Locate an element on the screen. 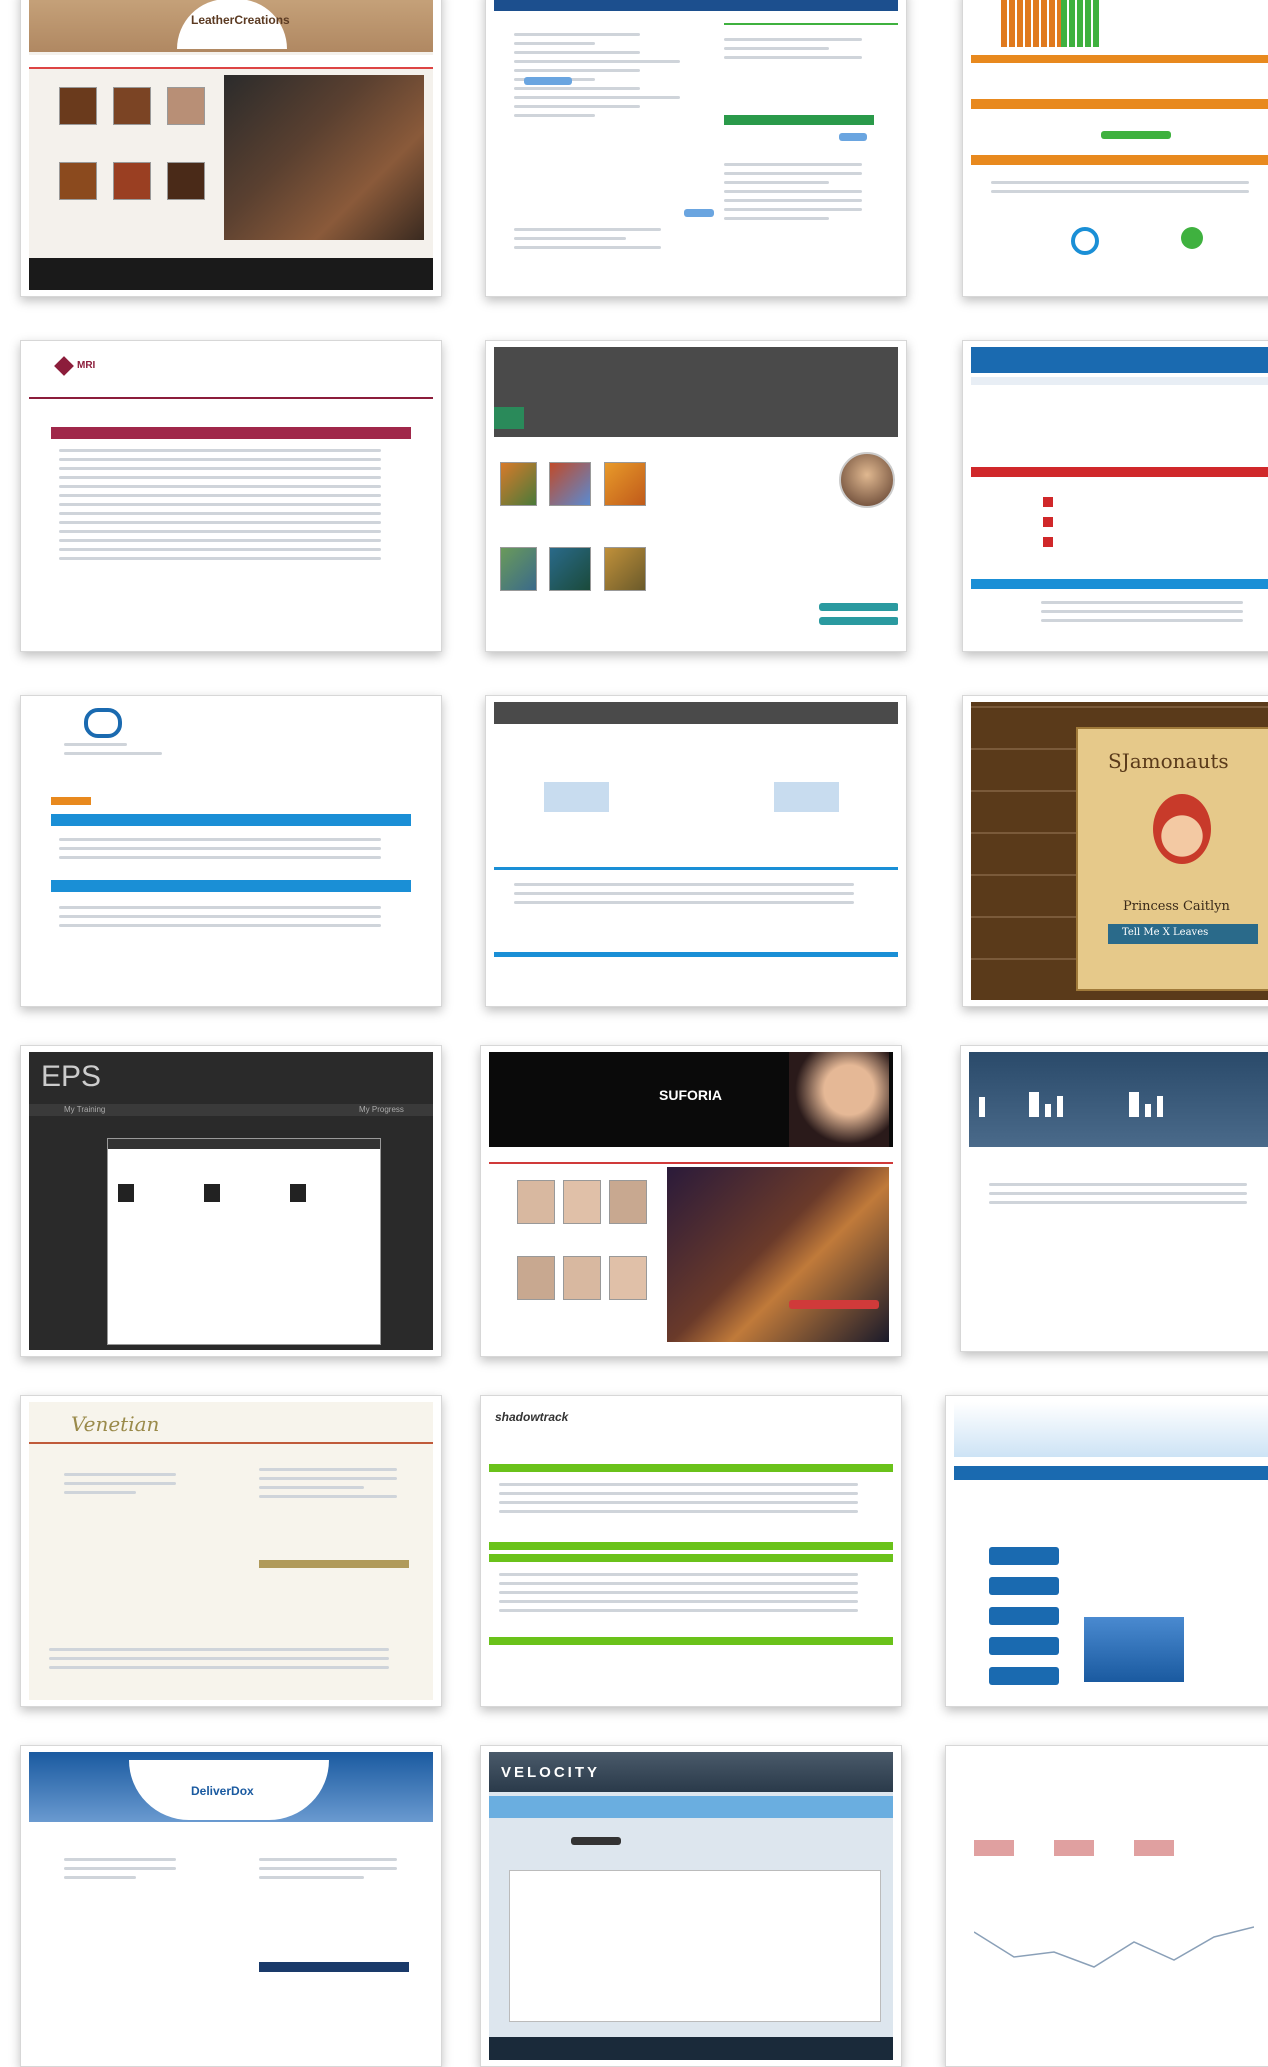 This screenshot has height=2067, width=1268. blue-welcome-header is located at coordinates (1119, 360).